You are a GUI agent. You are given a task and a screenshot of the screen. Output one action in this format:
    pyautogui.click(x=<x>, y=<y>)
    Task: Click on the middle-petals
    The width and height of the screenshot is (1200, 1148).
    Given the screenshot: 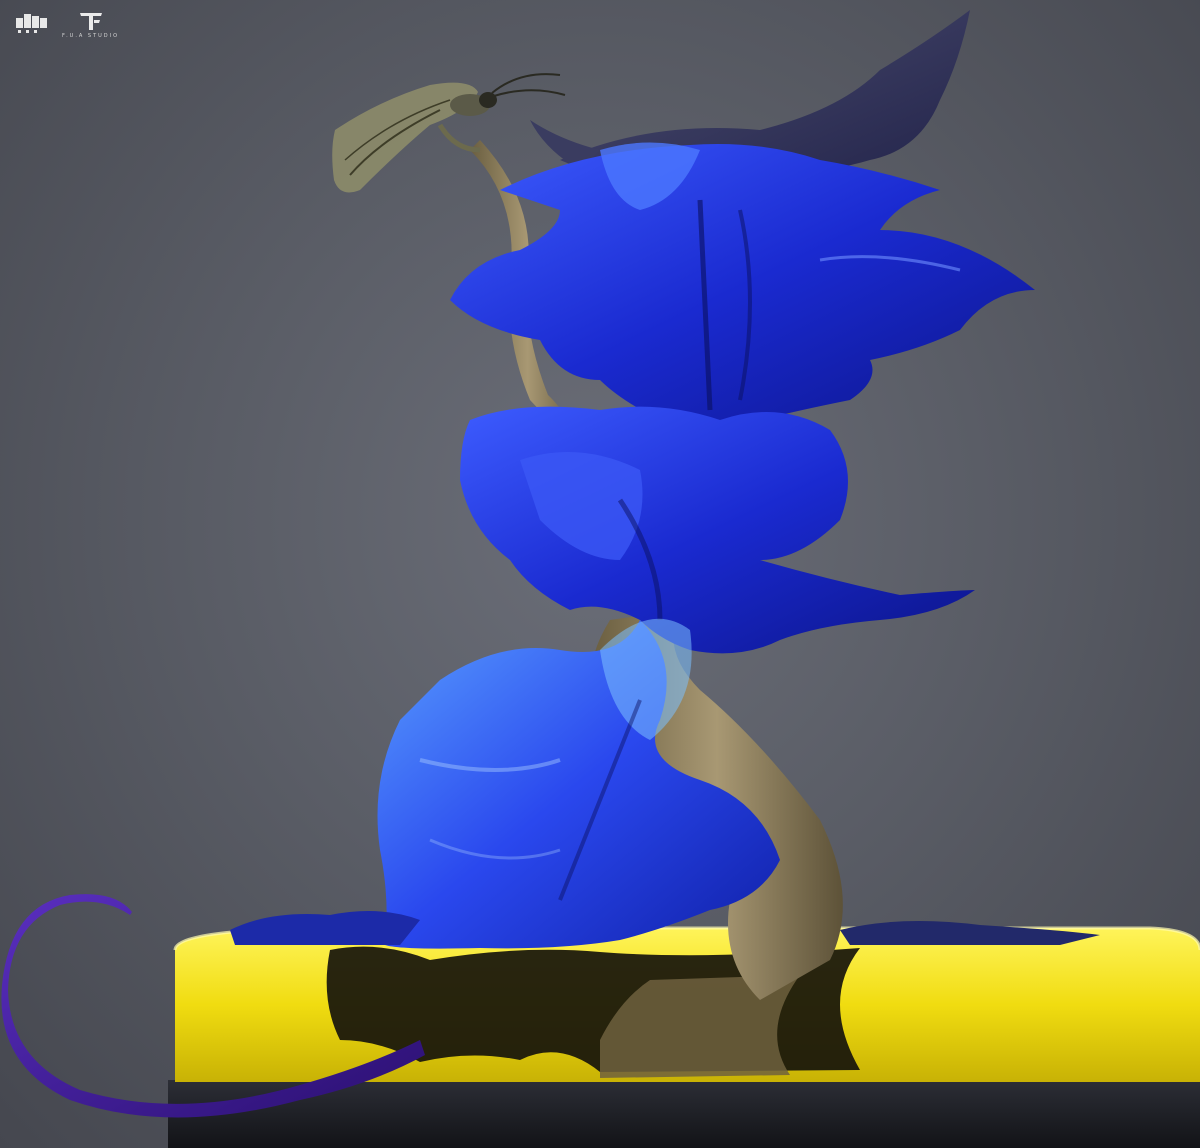 What is the action you would take?
    pyautogui.click(x=717, y=530)
    